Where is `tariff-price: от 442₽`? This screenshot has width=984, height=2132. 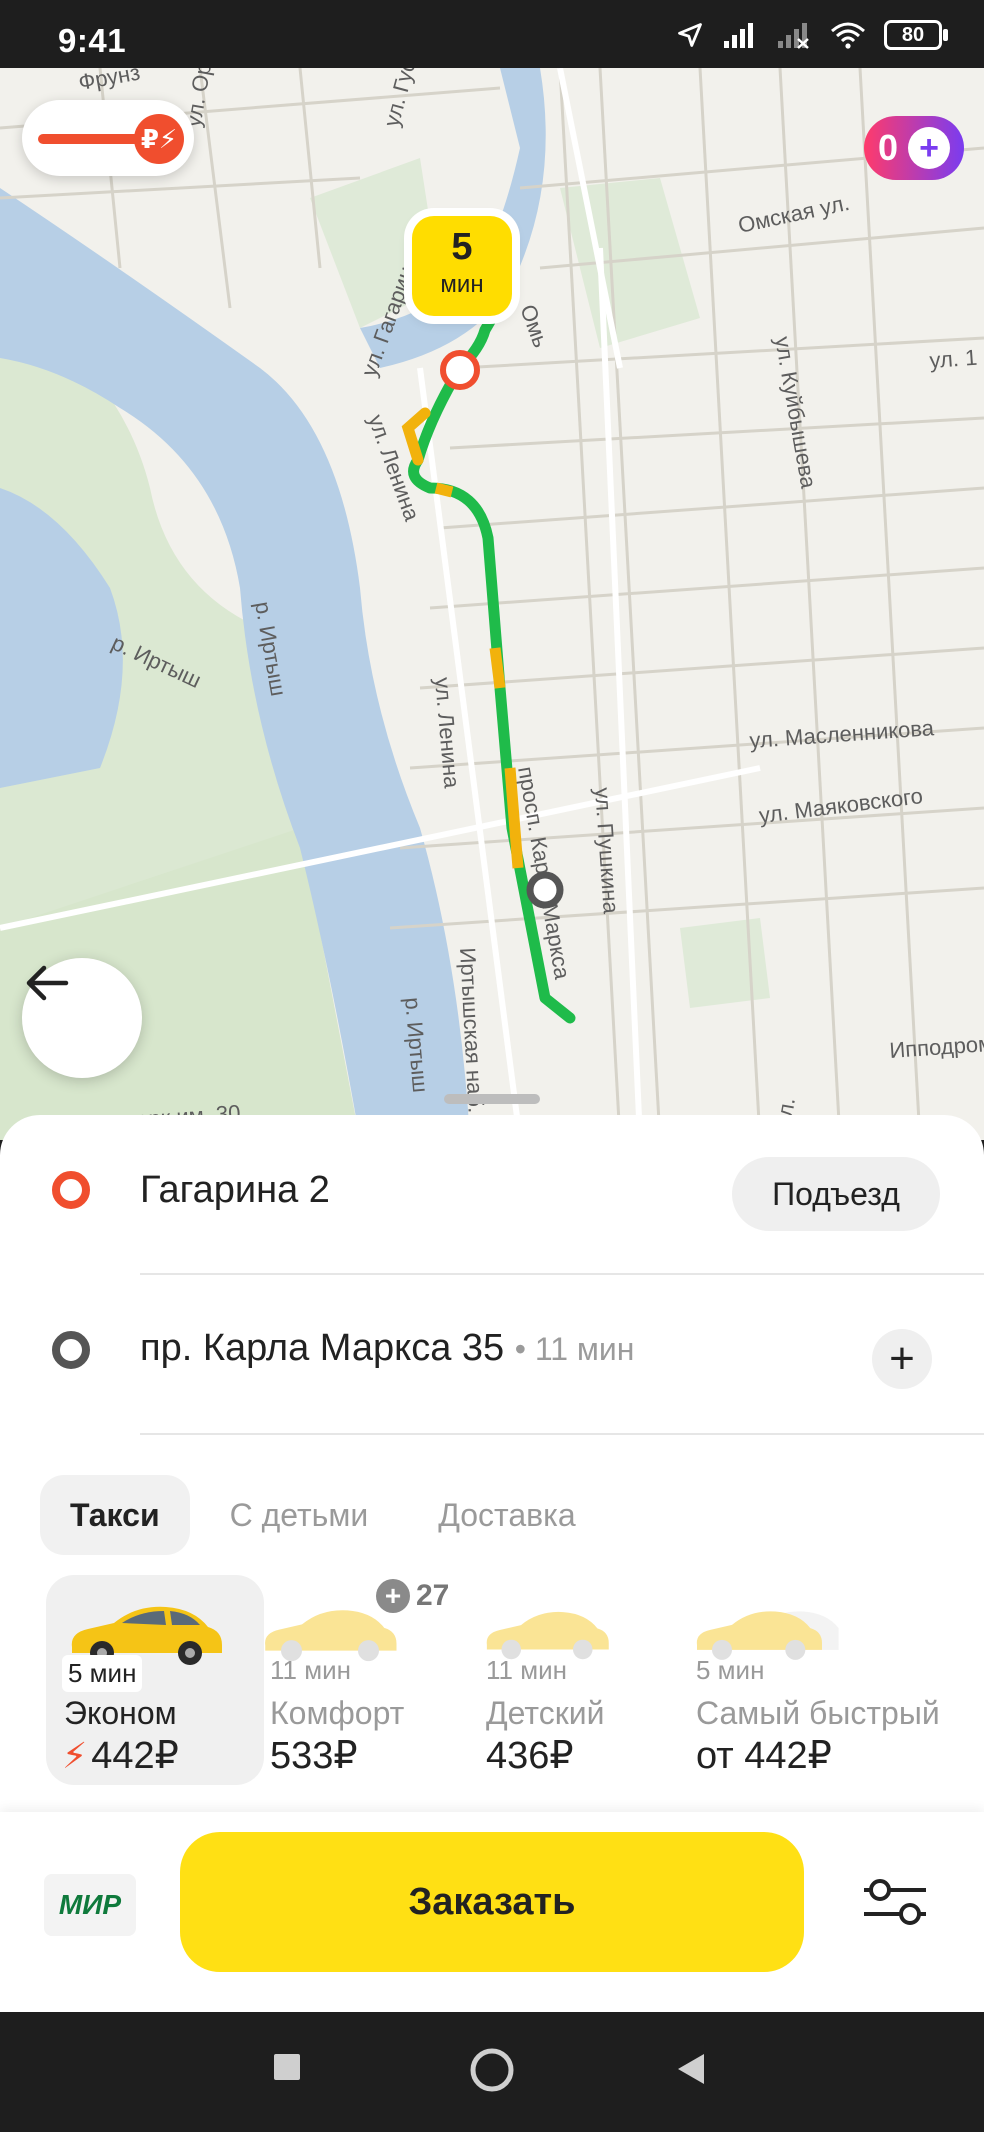
tariff-price: от 442₽ is located at coordinates (764, 1756).